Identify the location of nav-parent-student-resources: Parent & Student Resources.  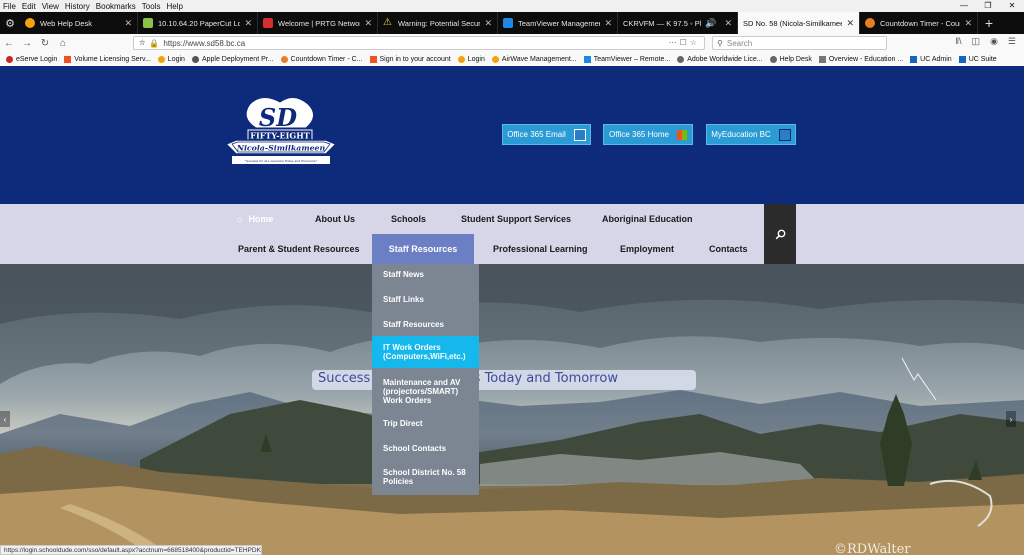
(299, 249).